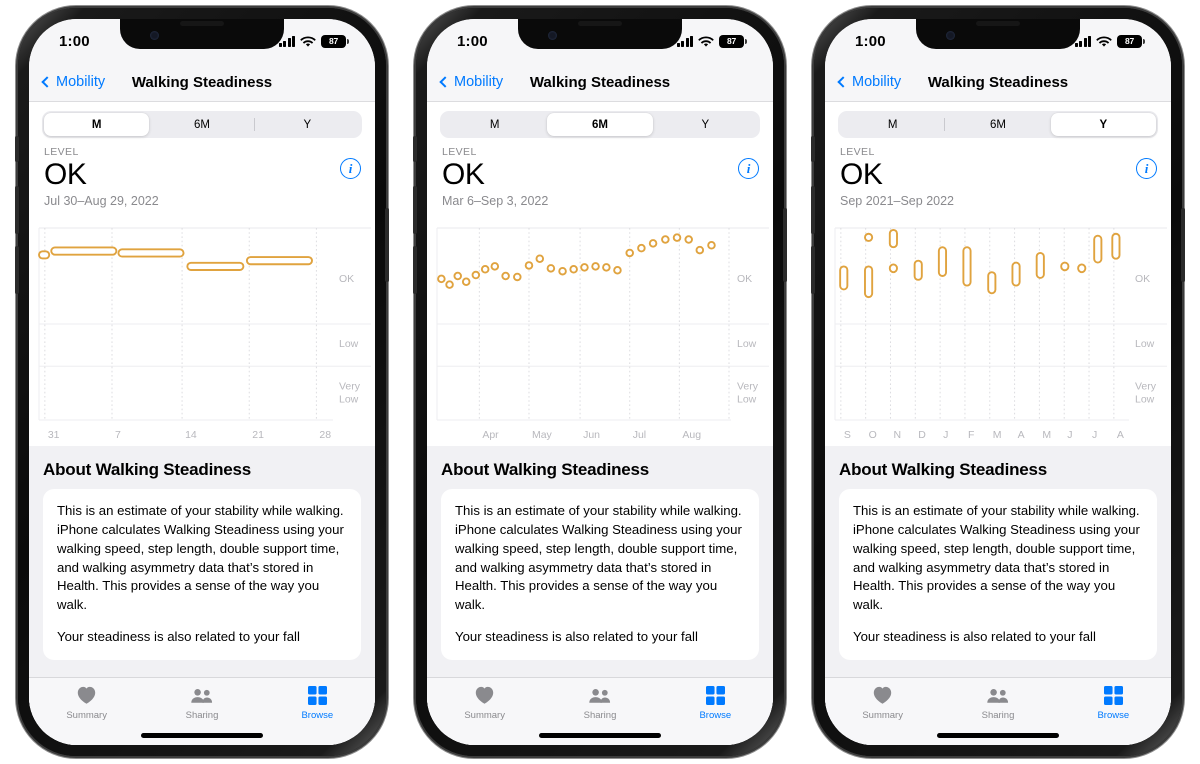  Describe the element at coordinates (1129, 41) in the screenshot. I see `battery-level-text: 87` at that location.